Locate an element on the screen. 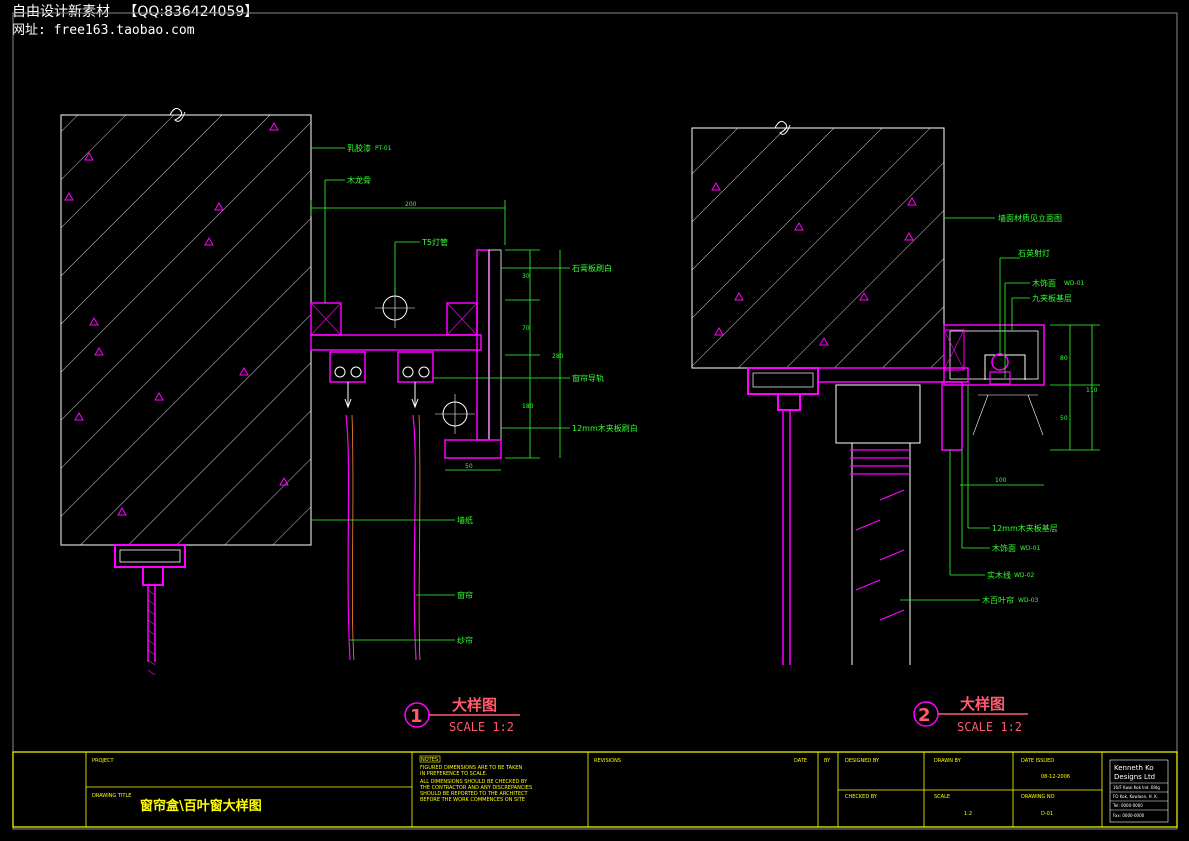 This screenshot has width=1189, height=841. detail-2-title: 大样图 is located at coordinates (982, 704).